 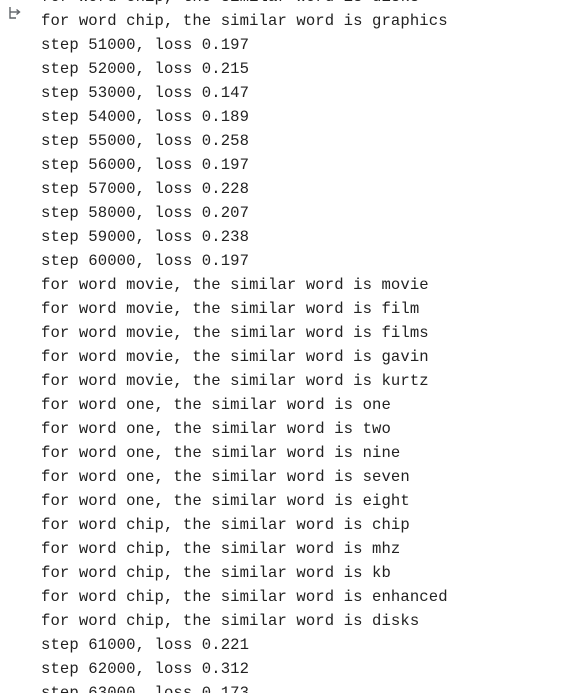 I want to click on output-line: step 53000, loss 0.147, so click(x=145, y=93).